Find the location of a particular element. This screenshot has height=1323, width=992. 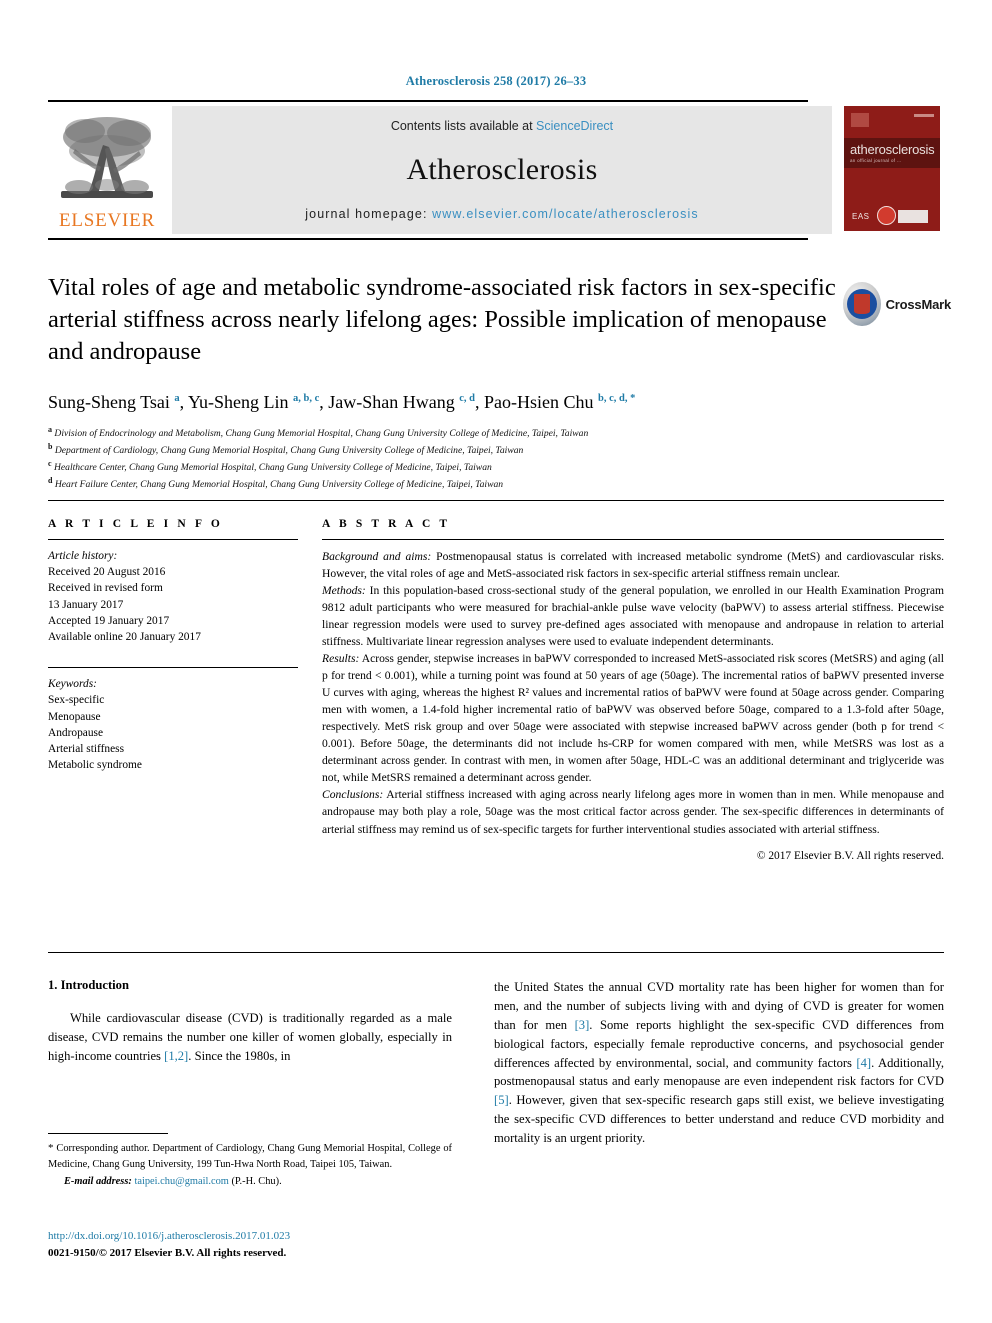

abstract-section-label: Results: is located at coordinates (341, 659).